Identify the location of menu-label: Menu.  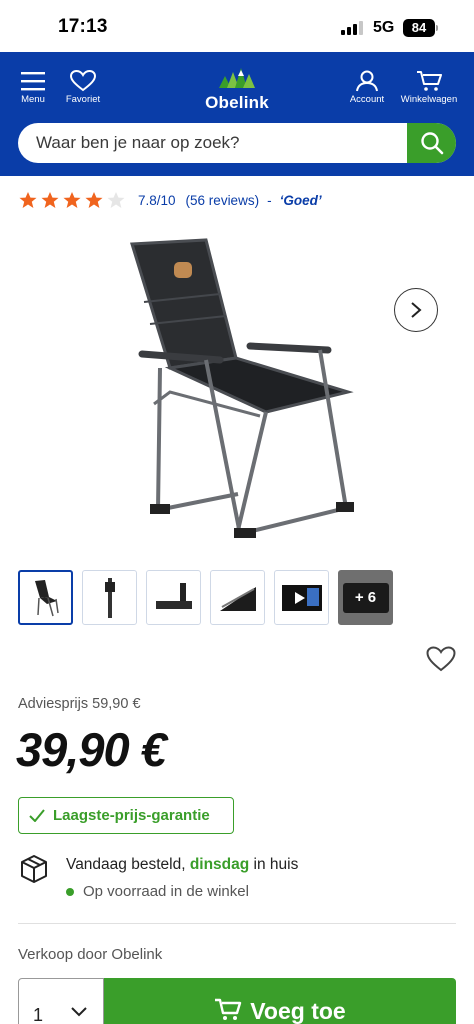
(33, 99).